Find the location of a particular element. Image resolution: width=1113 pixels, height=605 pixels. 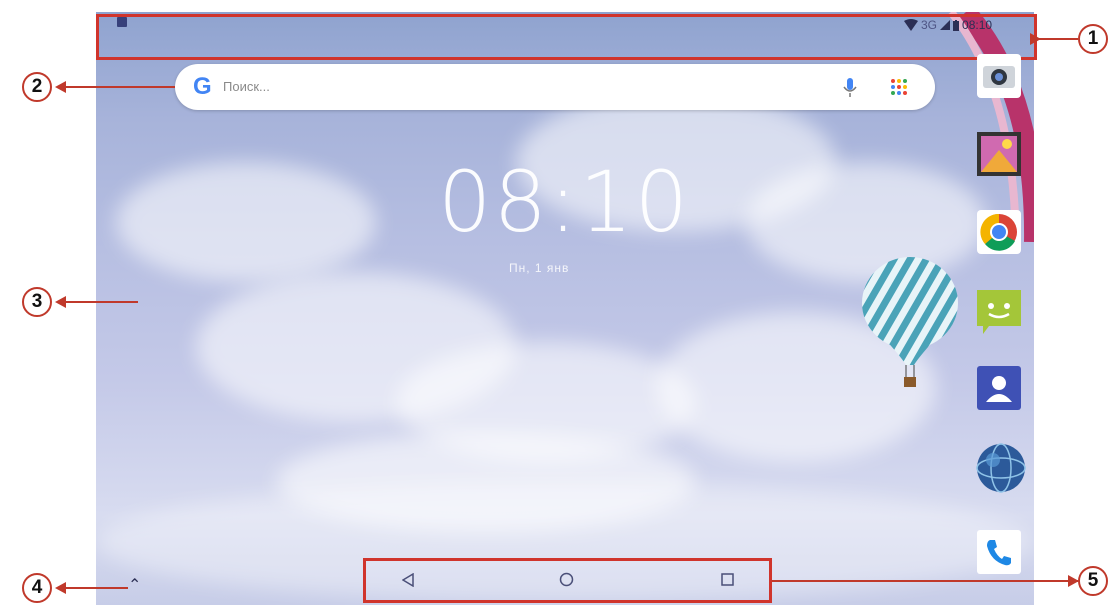

apps-grid-icon is located at coordinates (899, 87).